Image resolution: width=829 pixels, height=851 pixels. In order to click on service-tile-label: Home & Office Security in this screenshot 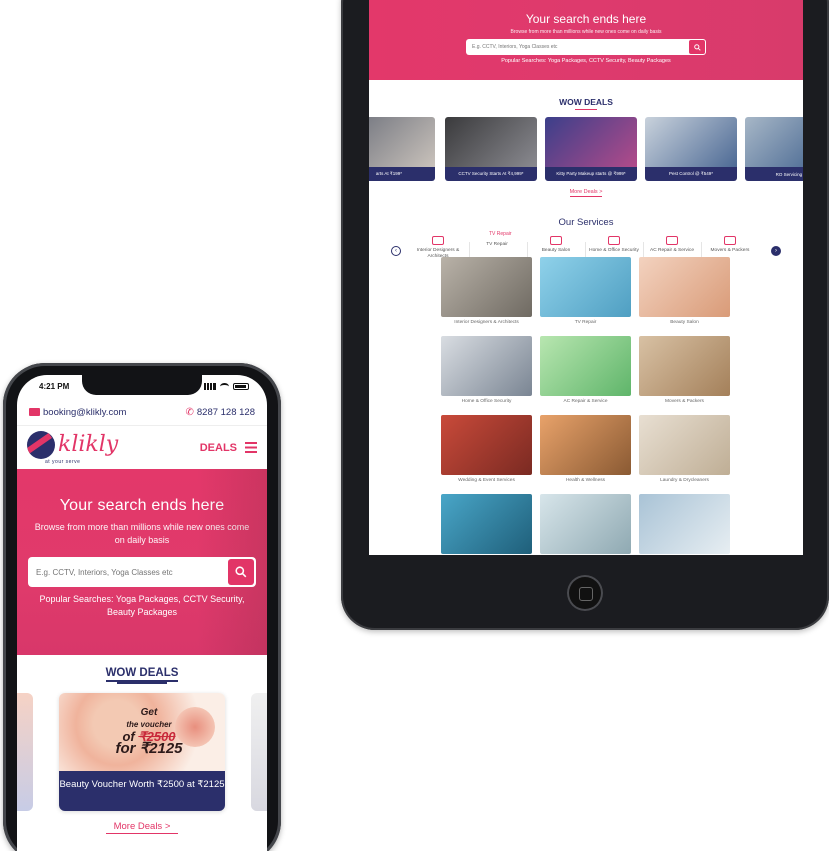, I will do `click(486, 401)`.